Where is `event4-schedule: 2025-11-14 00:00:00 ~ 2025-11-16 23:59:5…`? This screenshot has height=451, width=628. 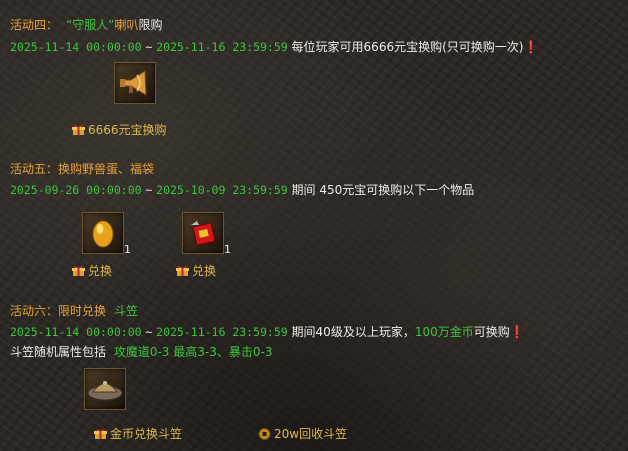 event4-schedule: 2025-11-14 00:00:00 ~ 2025-11-16 23:59:5… is located at coordinates (274, 47).